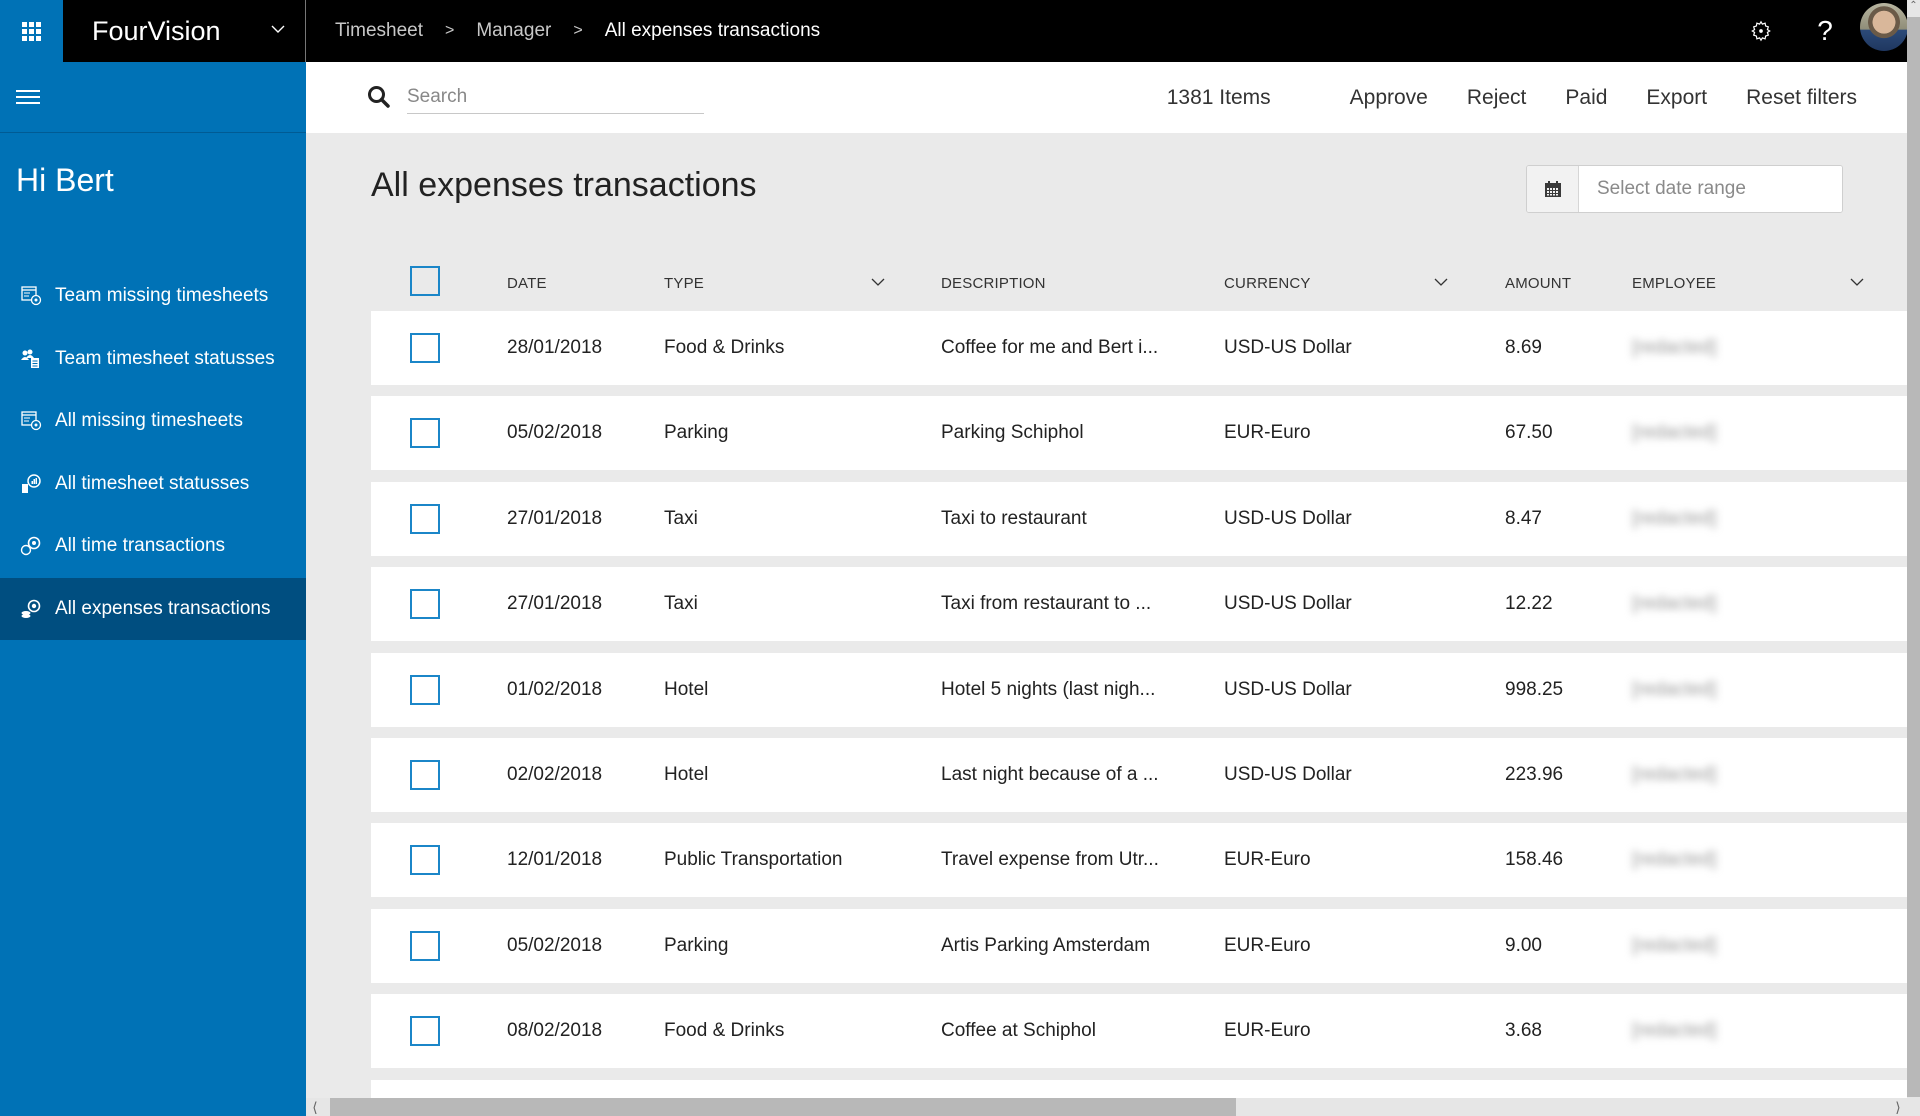  Describe the element at coordinates (993, 283) in the screenshot. I see `column-header-description: DESCRIPTION` at that location.